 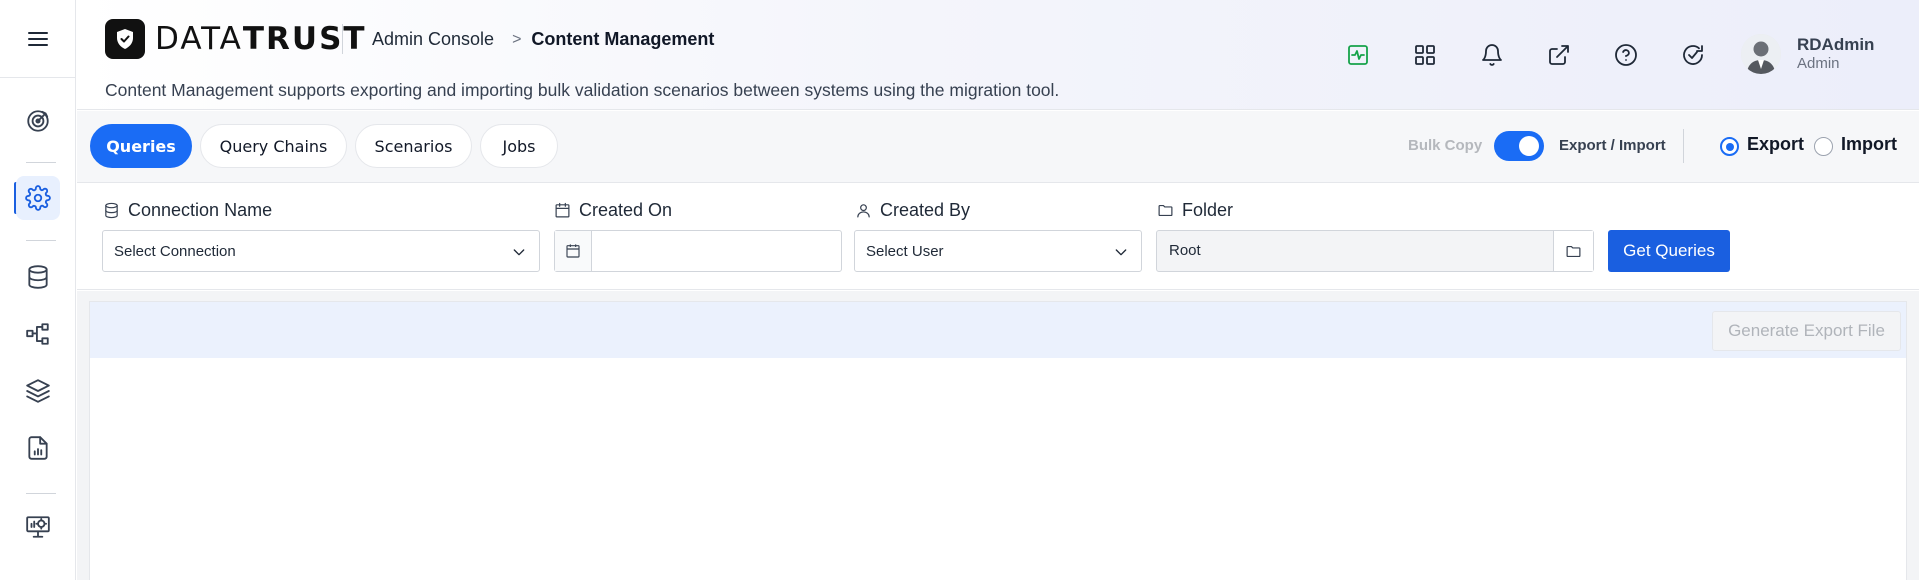 What do you see at coordinates (863, 211) in the screenshot?
I see `user-icon` at bounding box center [863, 211].